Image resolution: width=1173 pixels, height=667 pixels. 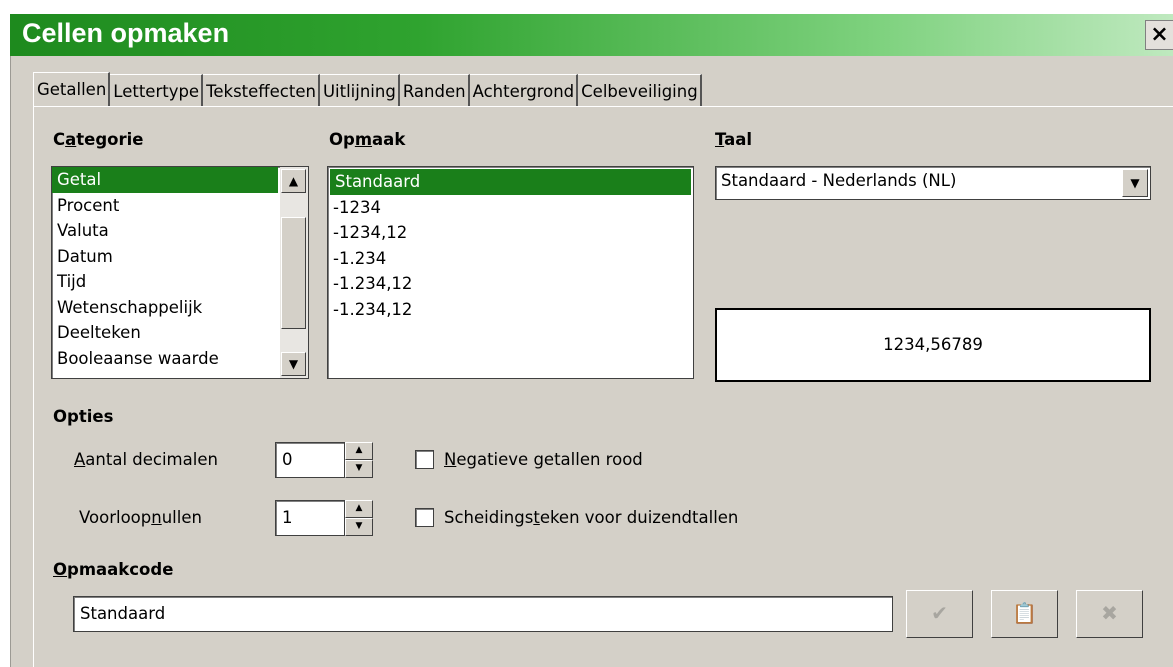 I want to click on tab-achtergrond: Achtergrond, so click(x=524, y=90).